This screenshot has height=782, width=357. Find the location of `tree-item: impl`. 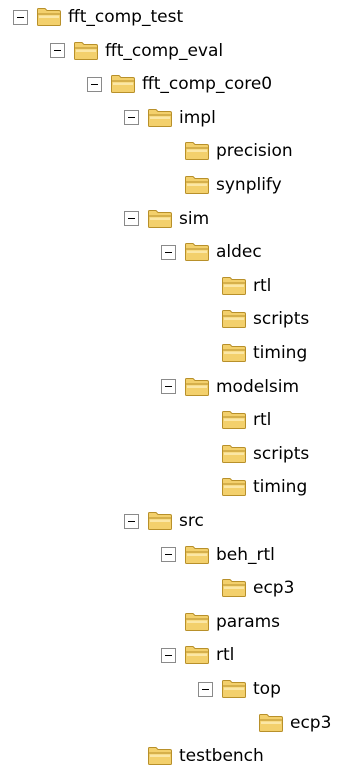

tree-item: impl is located at coordinates (170, 118).